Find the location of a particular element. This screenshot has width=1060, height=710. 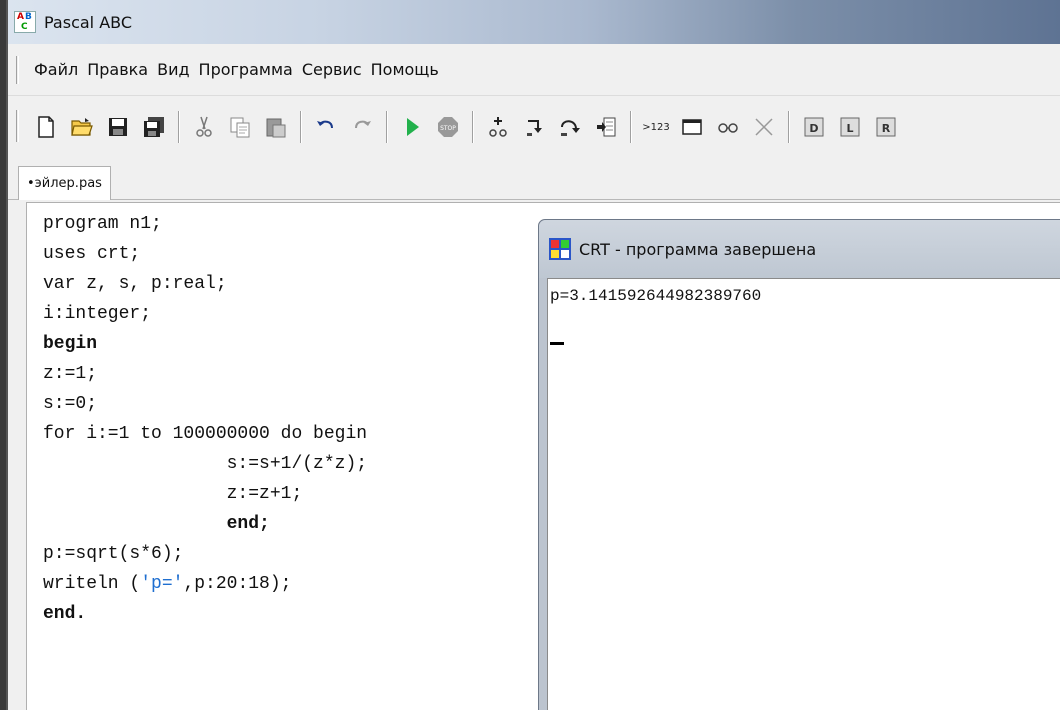

undo-icon is located at coordinates (325, 124).